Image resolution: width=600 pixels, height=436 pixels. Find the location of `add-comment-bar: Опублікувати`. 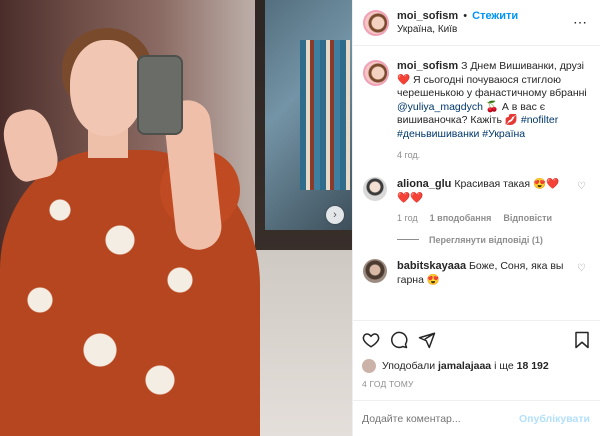

add-comment-bar: Опублікувати is located at coordinates (476, 418).